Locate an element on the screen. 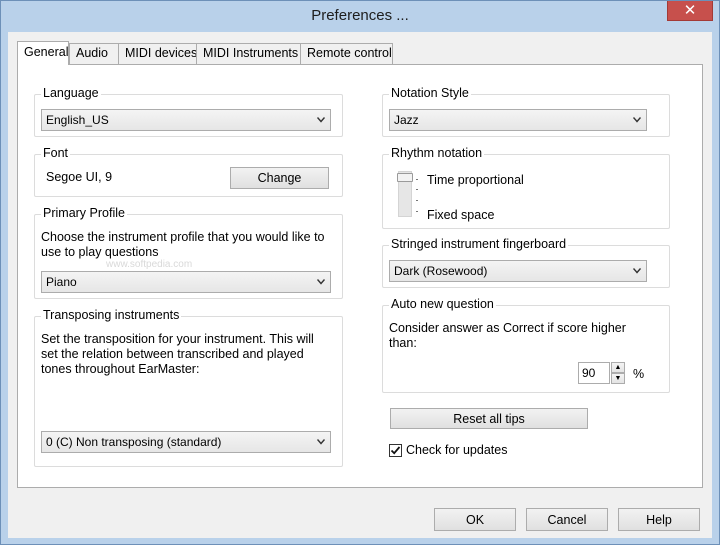 The height and width of the screenshot is (545, 720). language-group: Language English_US is located at coordinates (188, 111).